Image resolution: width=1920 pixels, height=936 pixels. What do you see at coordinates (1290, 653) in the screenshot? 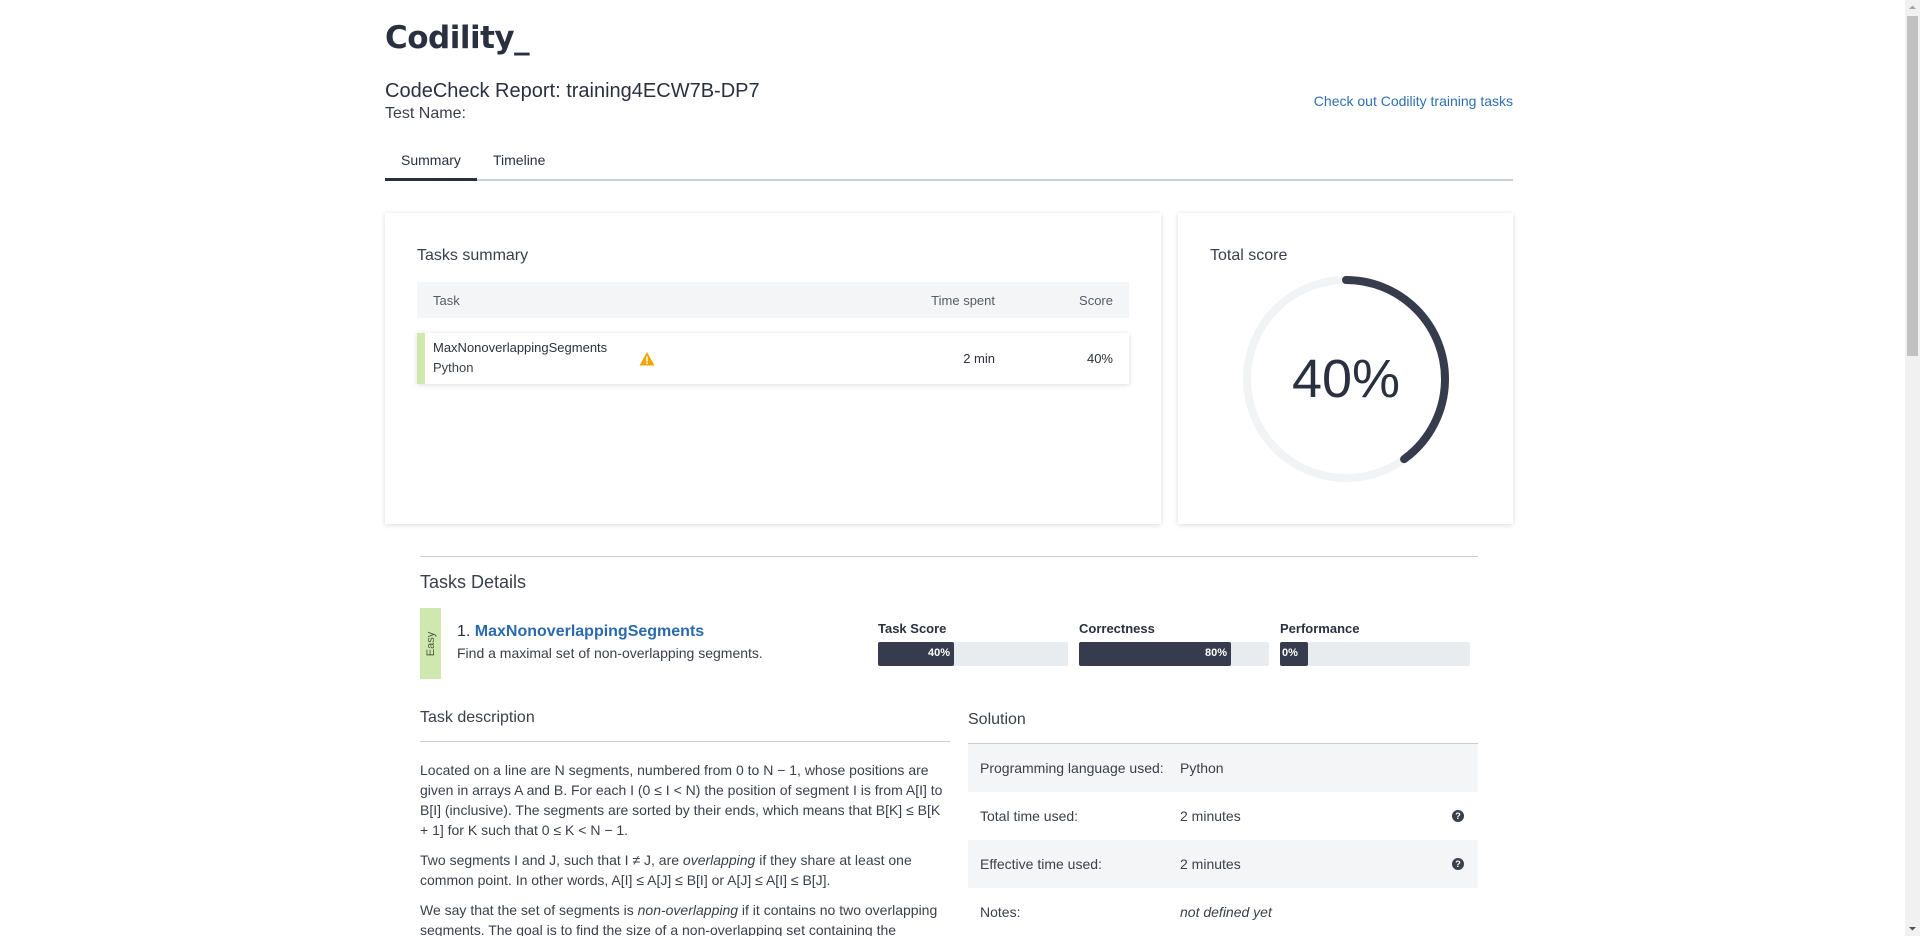
I see `progress-value: 0%` at bounding box center [1290, 653].